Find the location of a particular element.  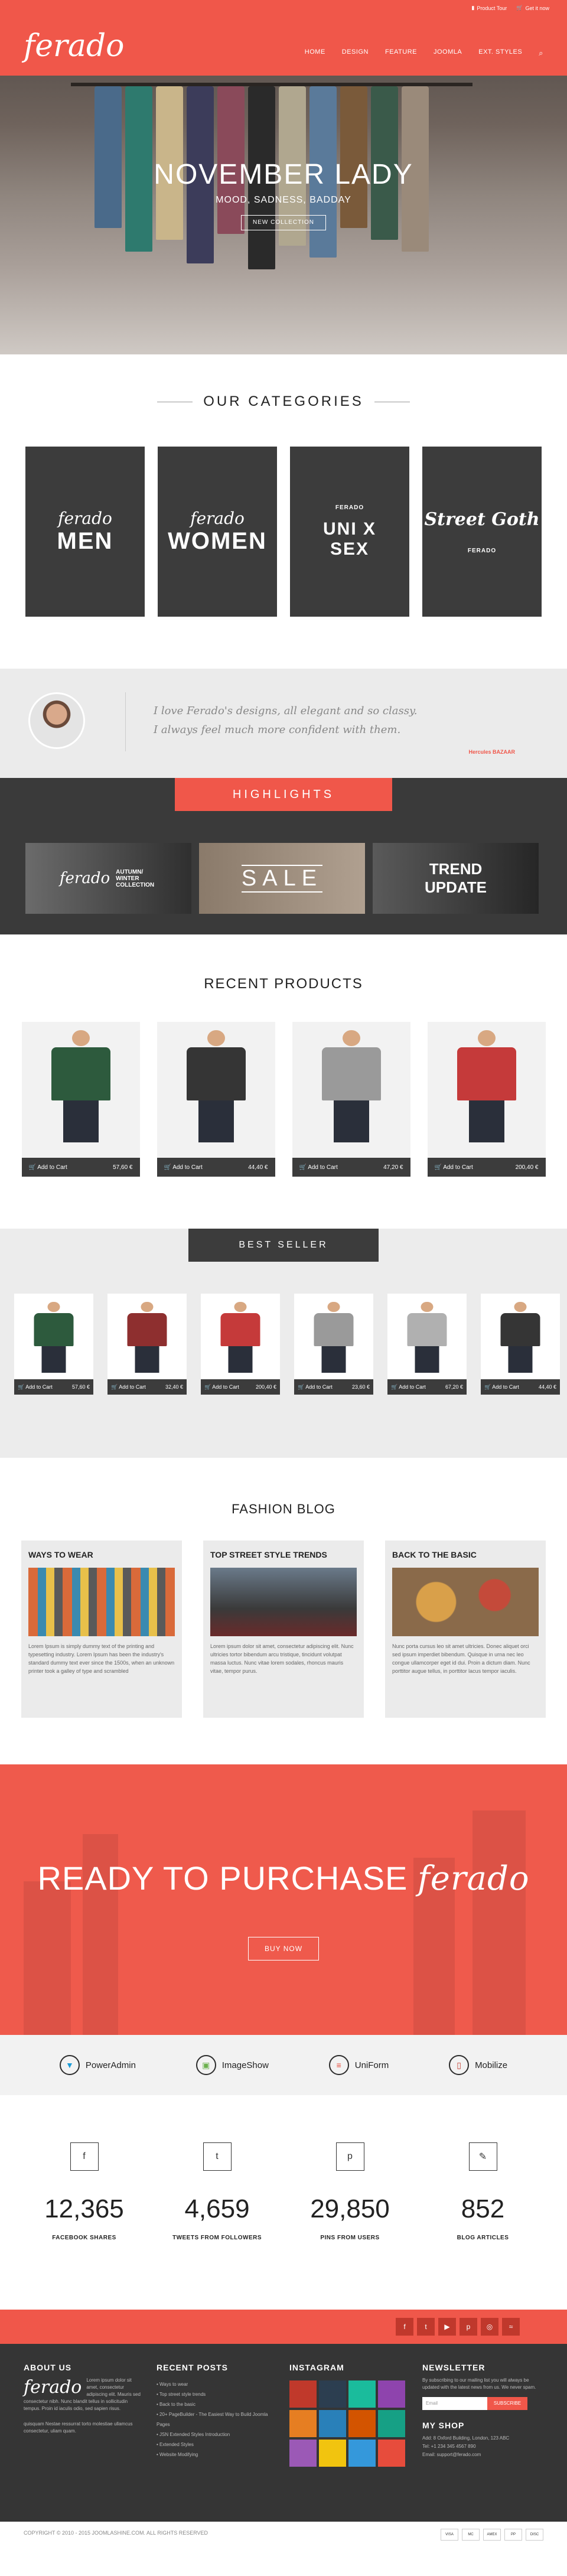

product-bar: 🛒 Add to Cart 57,60 € is located at coordinates (53, 1387).